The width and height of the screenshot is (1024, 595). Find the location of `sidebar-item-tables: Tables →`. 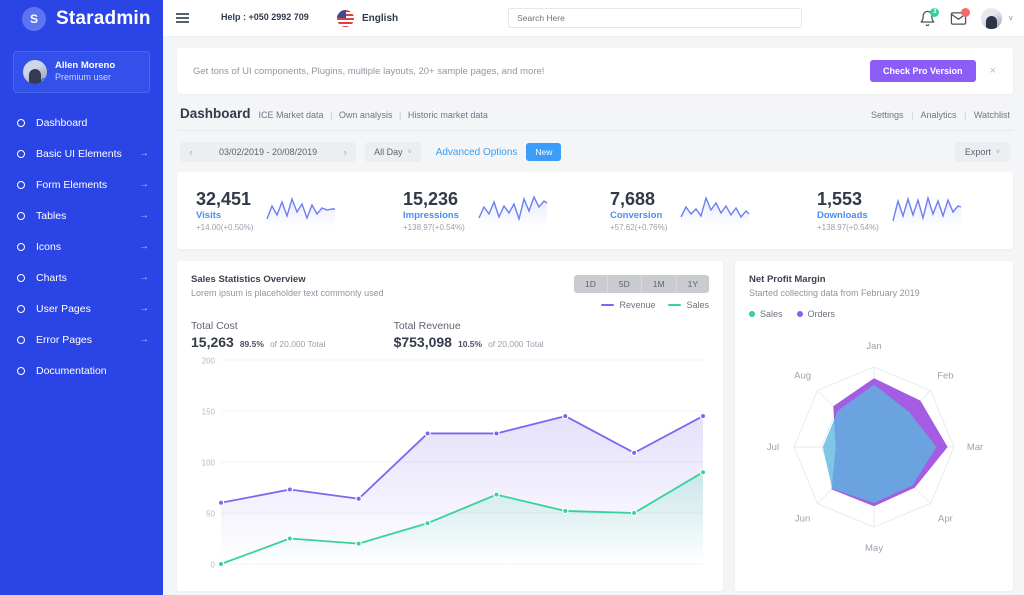

sidebar-item-tables: Tables → is located at coordinates (81, 215).